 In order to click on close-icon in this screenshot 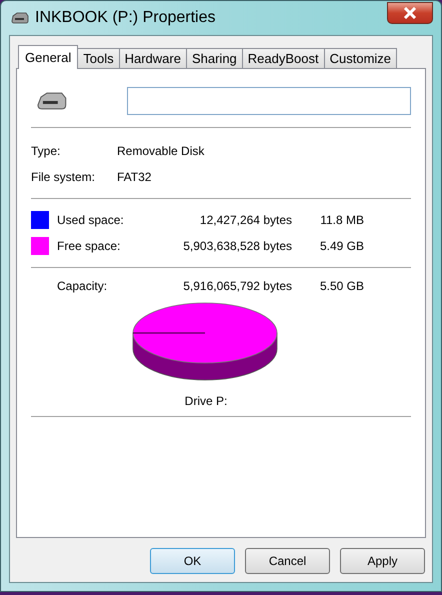, I will do `click(410, 13)`.